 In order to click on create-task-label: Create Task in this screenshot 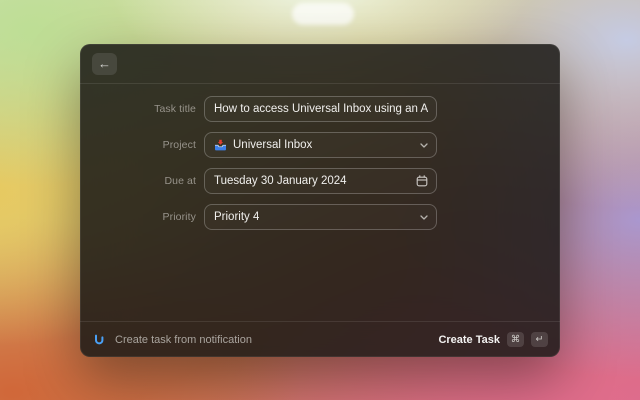, I will do `click(469, 339)`.